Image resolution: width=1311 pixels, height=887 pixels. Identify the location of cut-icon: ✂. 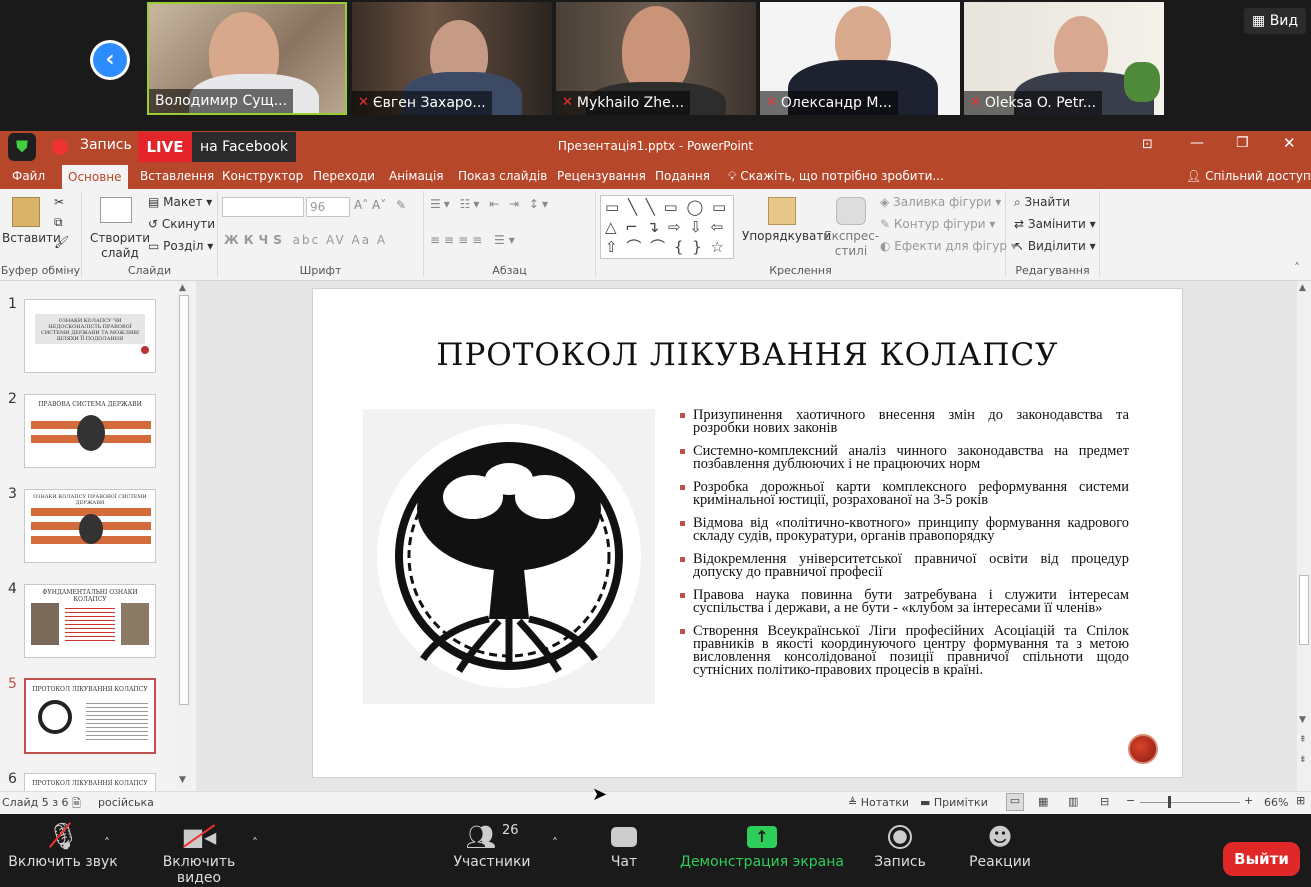
(59, 202).